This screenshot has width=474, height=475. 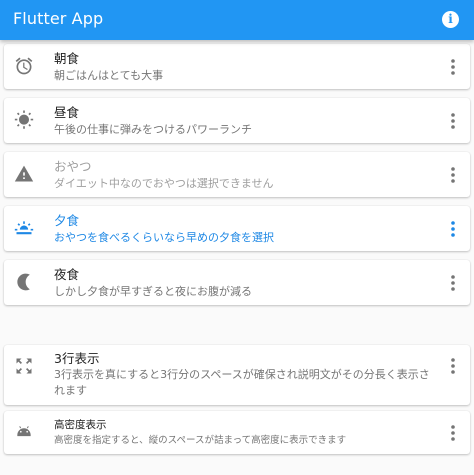 I want to click on list-item-dense: 高密度表示 高密度を指定すると、縦のスペースが詰まって高密度に表示できます, so click(x=237, y=432).